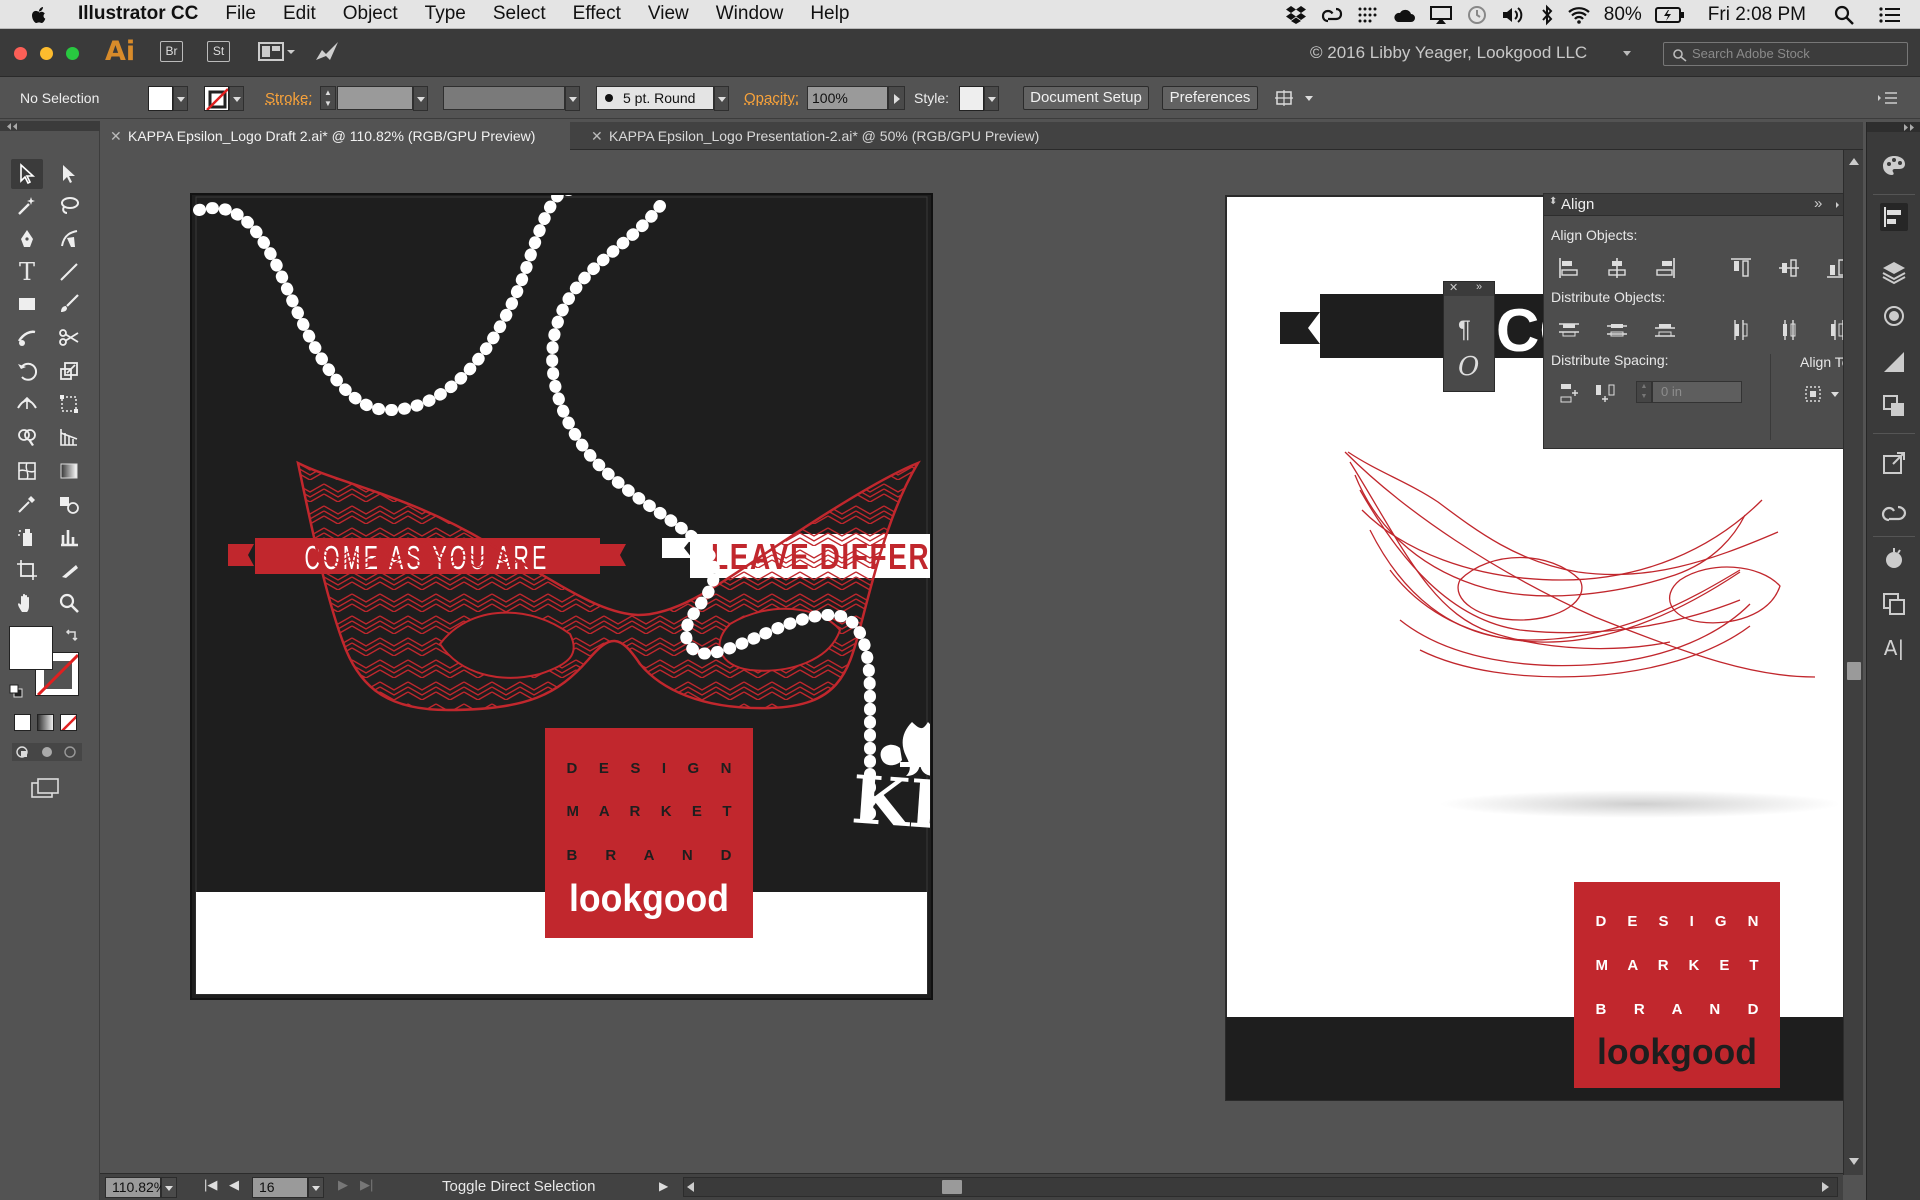  Describe the element at coordinates (68, 722) in the screenshot. I see `none-mode-button` at that location.